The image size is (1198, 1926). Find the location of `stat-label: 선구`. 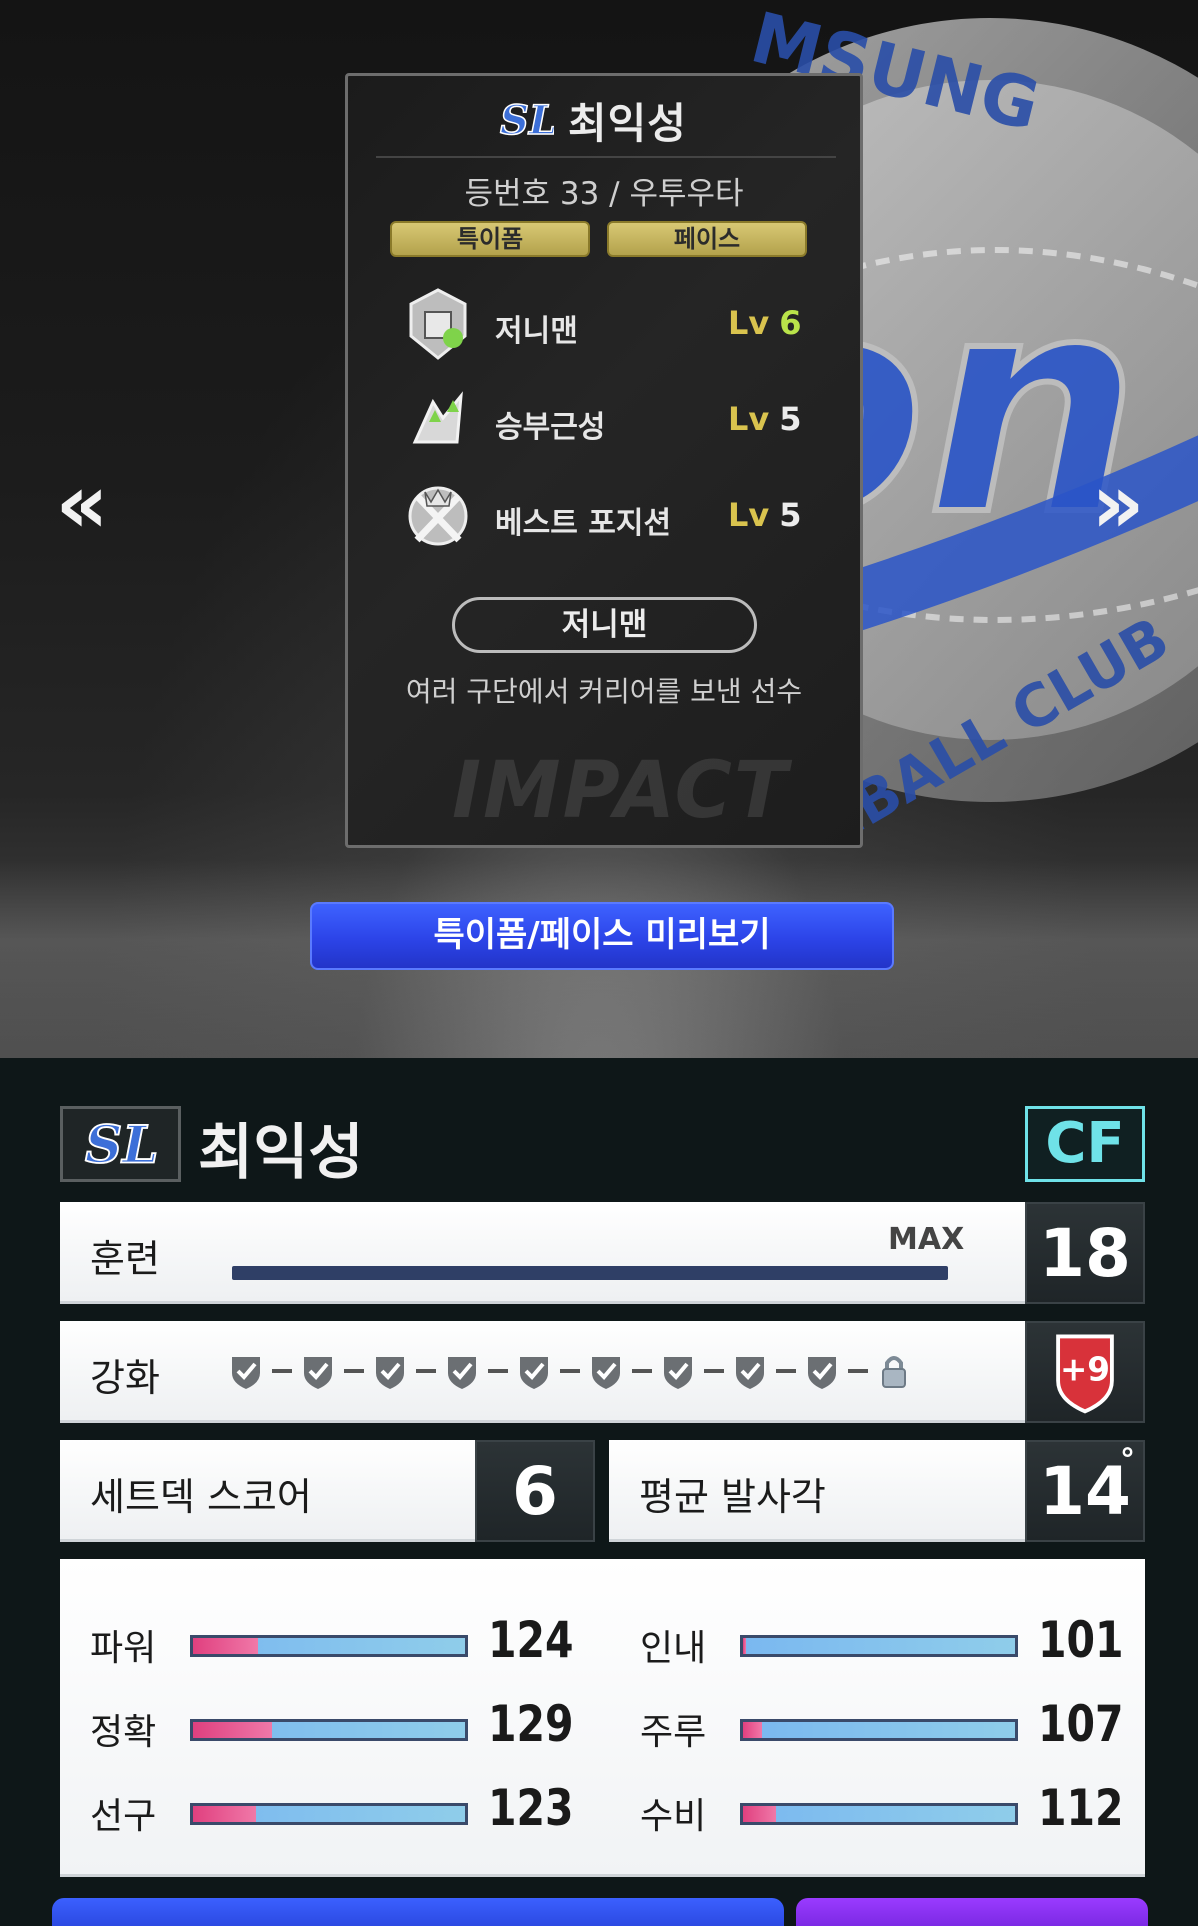

stat-label: 선구 is located at coordinates (123, 1816).